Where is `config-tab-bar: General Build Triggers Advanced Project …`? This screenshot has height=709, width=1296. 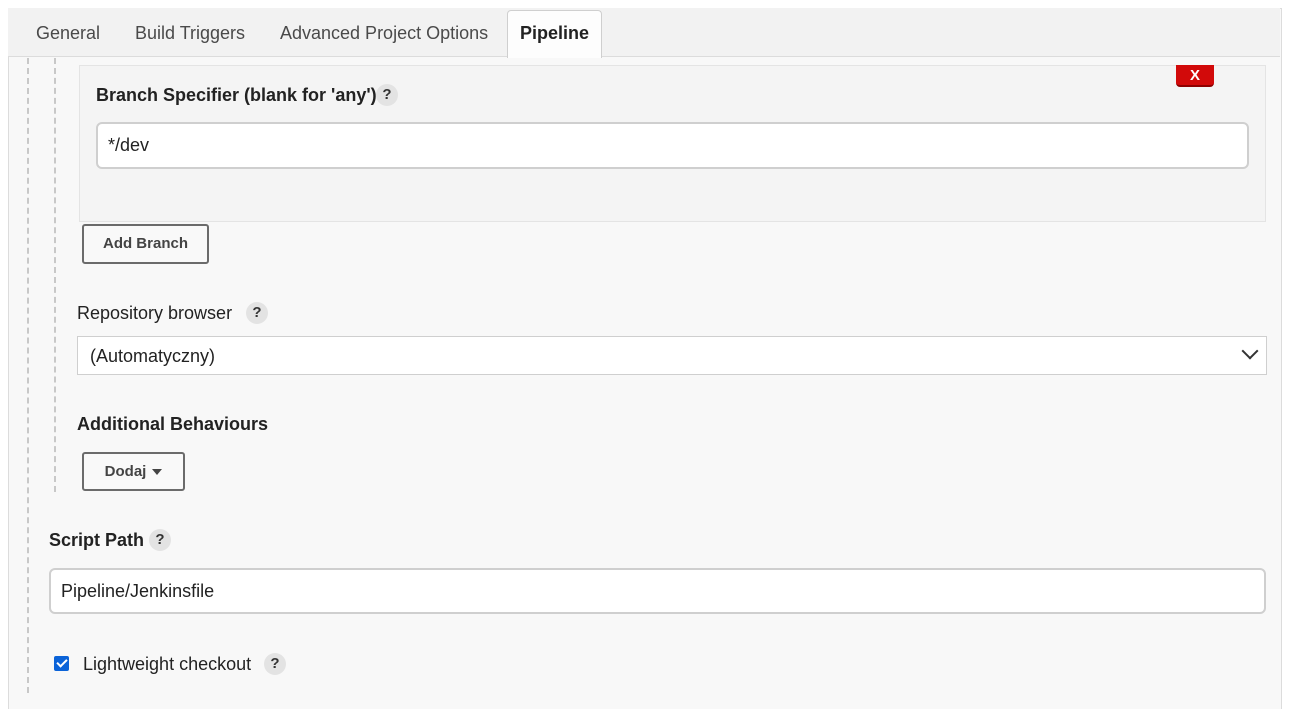 config-tab-bar: General Build Triggers Advanced Project … is located at coordinates (644, 33).